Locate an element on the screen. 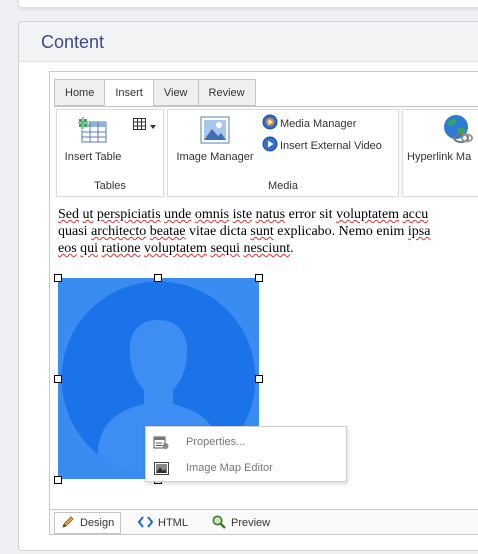 This screenshot has height=554, width=478. table-grid-icon is located at coordinates (140, 125).